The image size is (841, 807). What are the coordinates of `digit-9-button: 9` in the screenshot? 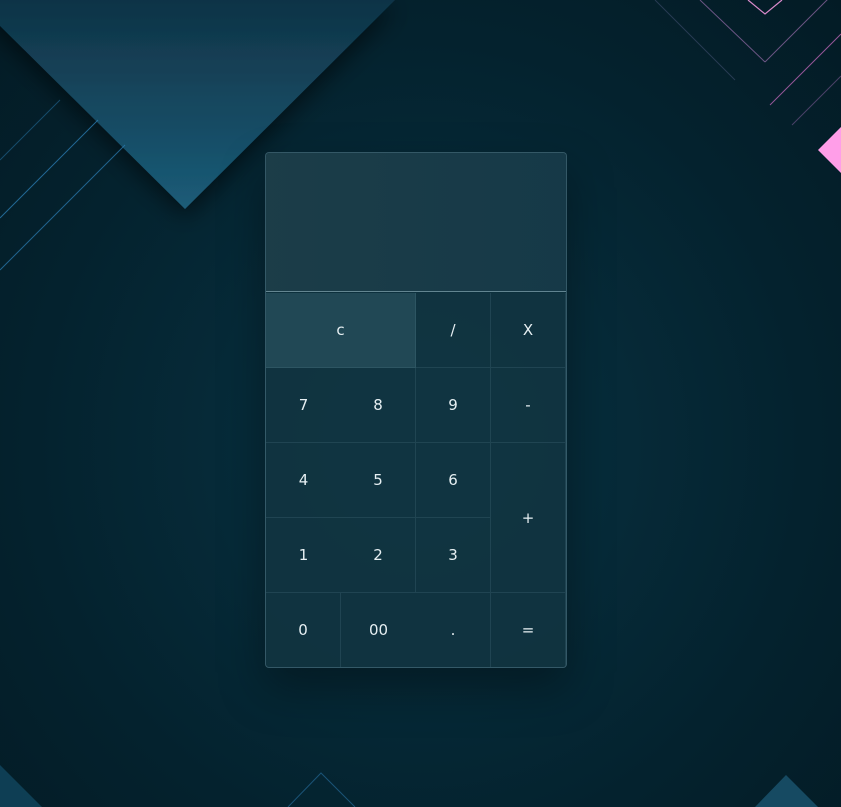 It's located at (453, 405).